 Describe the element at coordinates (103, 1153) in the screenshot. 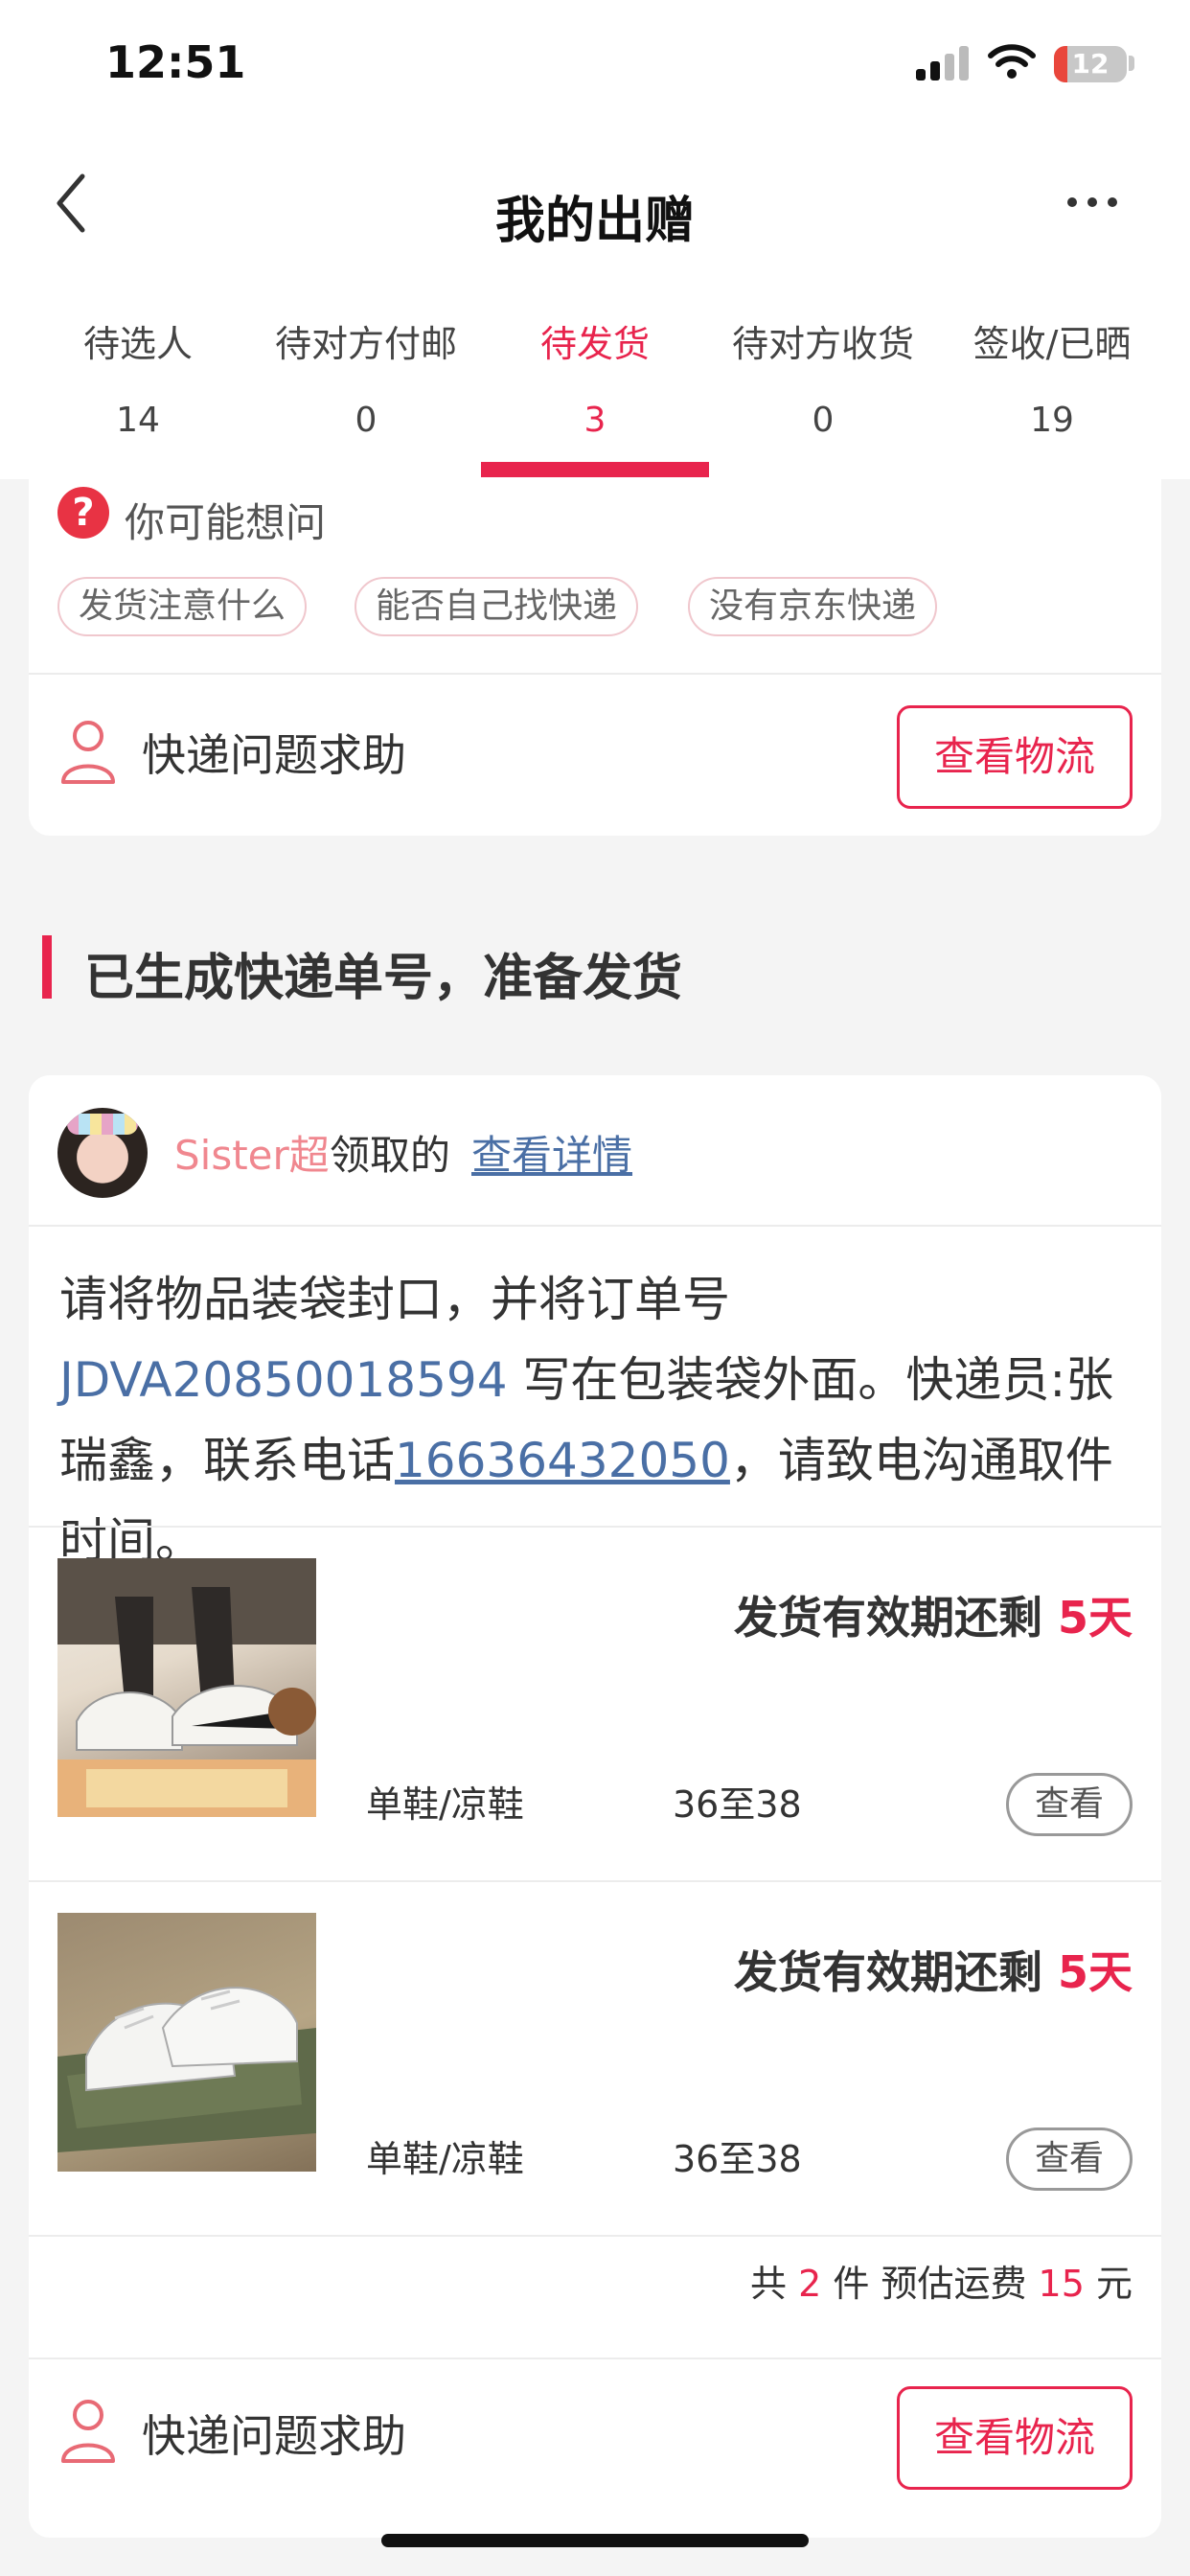

I see `avatar` at that location.